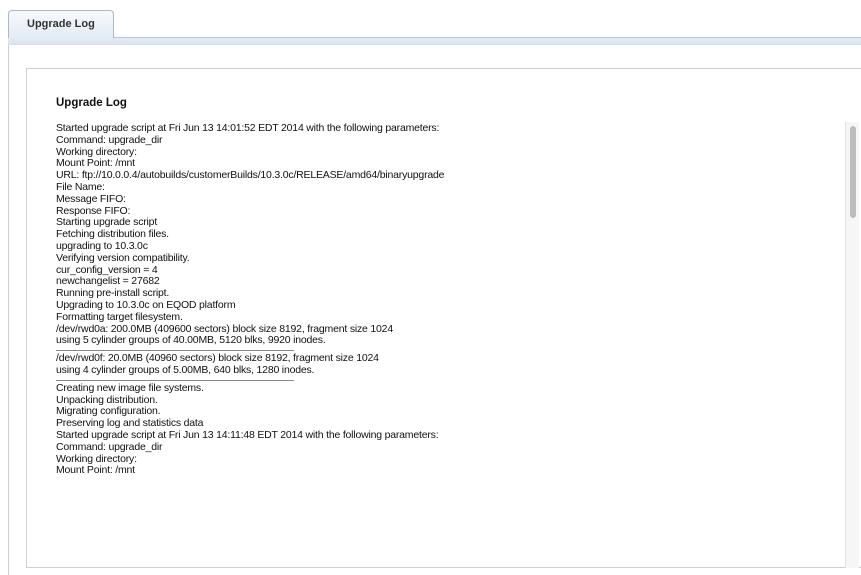 Image resolution: width=861 pixels, height=575 pixels. What do you see at coordinates (102, 245) in the screenshot?
I see `log-line: upgrading to 10.3.0c` at bounding box center [102, 245].